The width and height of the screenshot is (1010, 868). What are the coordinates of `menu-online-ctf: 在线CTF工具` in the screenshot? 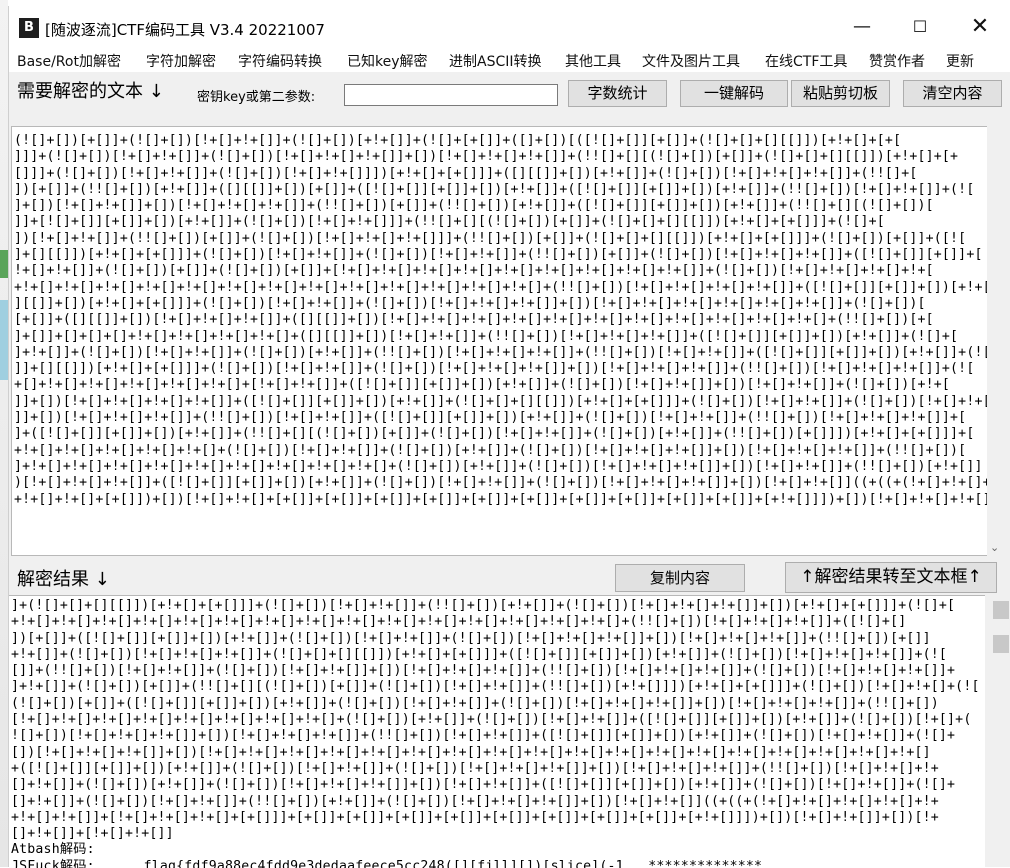 It's located at (806, 61).